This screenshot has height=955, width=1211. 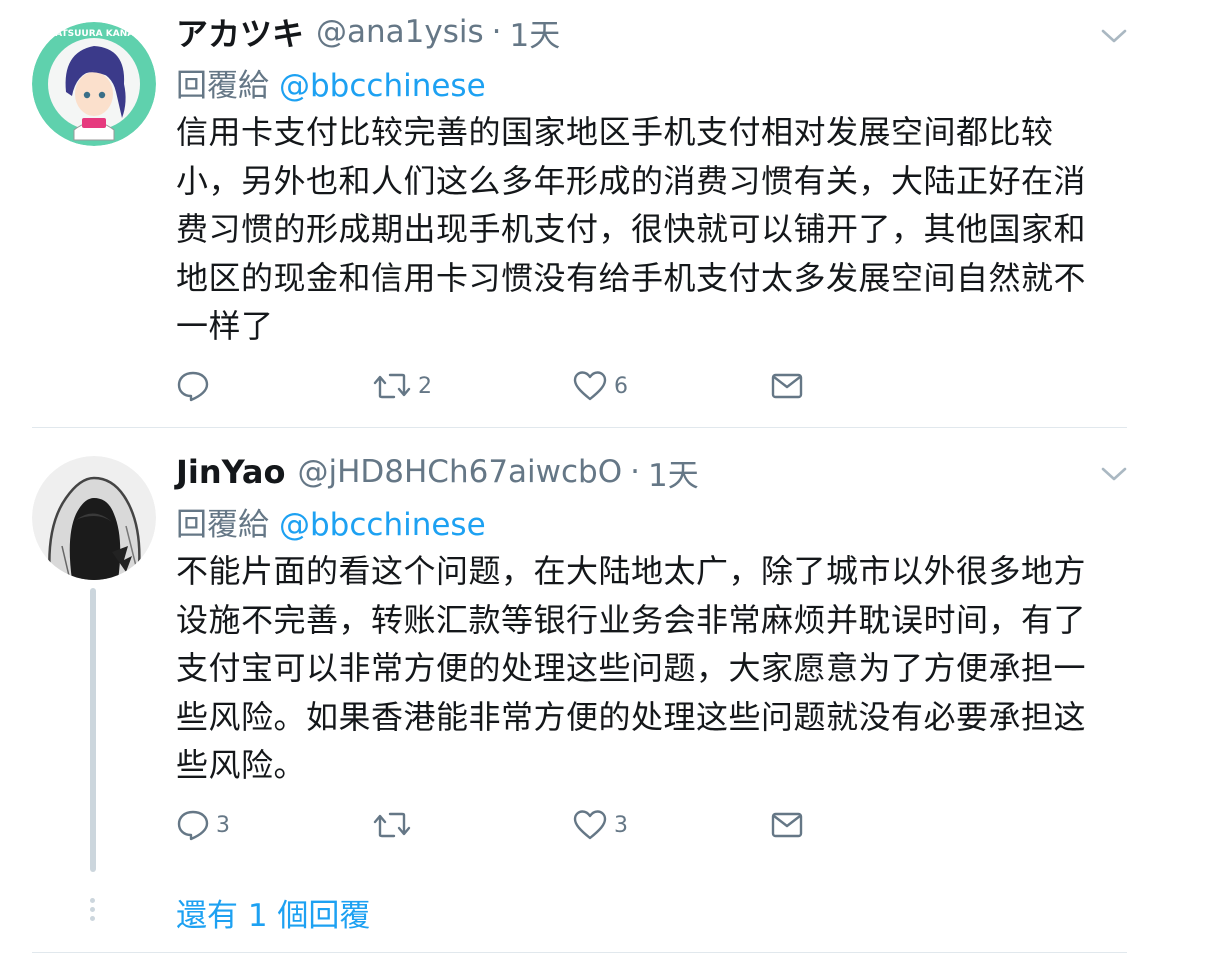 What do you see at coordinates (621, 825) in the screenshot?
I see `like-count: 3` at bounding box center [621, 825].